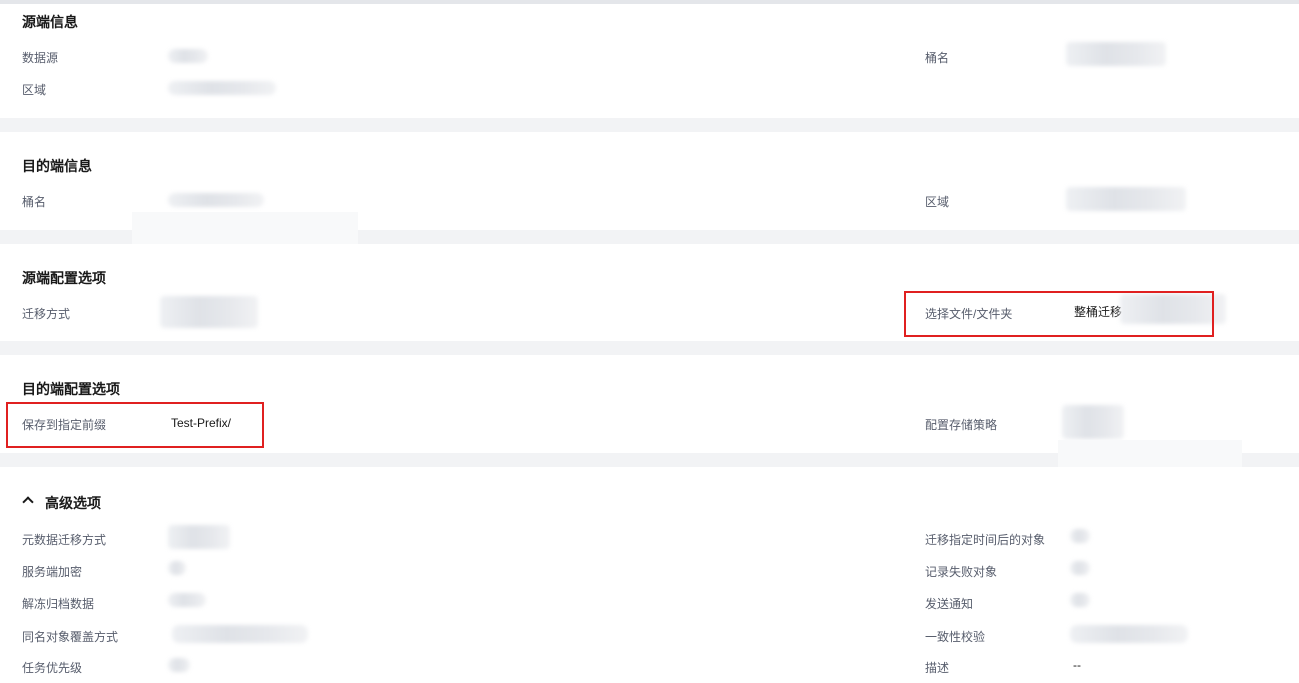  Describe the element at coordinates (961, 572) in the screenshot. I see `record-failed-label: 记录失败对象` at that location.